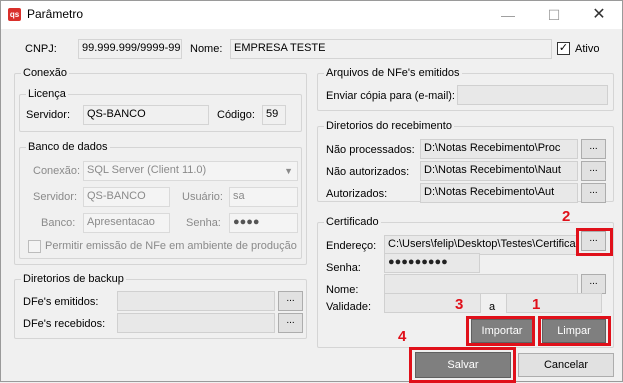 The height and width of the screenshot is (383, 623). Describe the element at coordinates (14, 14) in the screenshot. I see `app-icon: qs` at that location.